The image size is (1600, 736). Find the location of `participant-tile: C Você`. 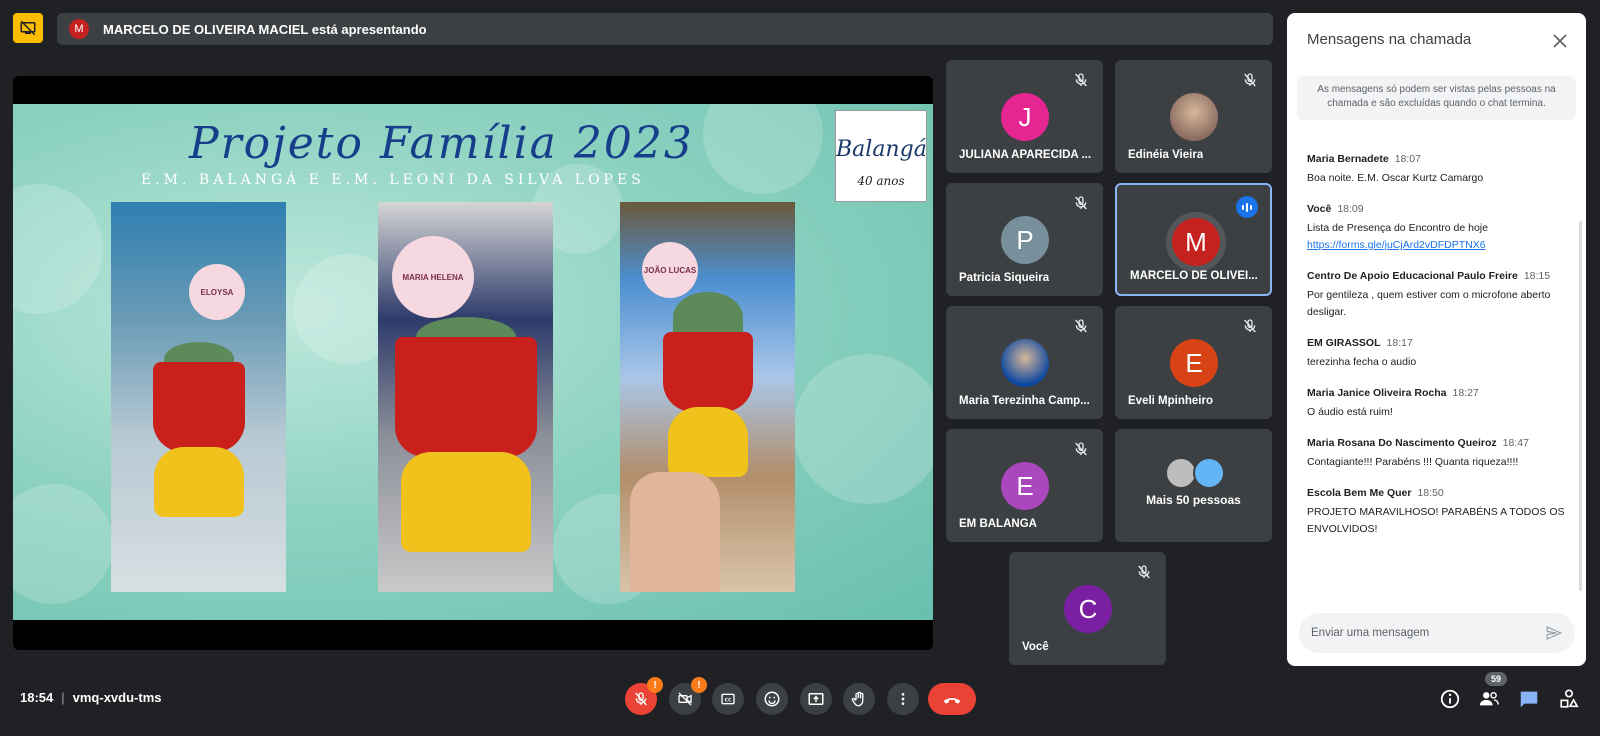

participant-tile: C Você is located at coordinates (1087, 608).